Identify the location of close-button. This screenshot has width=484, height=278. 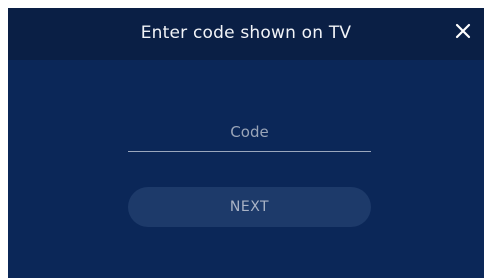
(463, 31).